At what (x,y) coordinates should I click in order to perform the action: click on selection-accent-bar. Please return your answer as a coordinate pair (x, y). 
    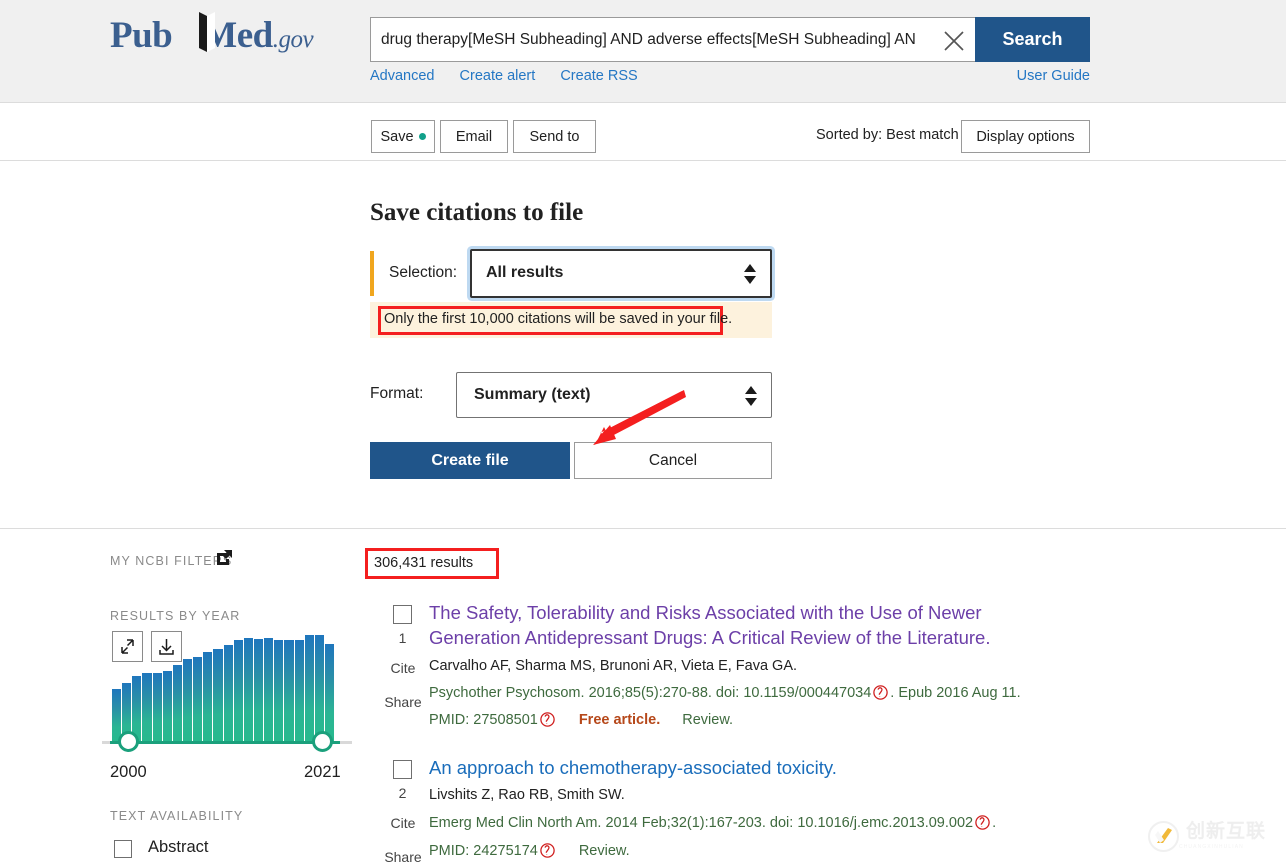
    Looking at the image, I should click on (372, 273).